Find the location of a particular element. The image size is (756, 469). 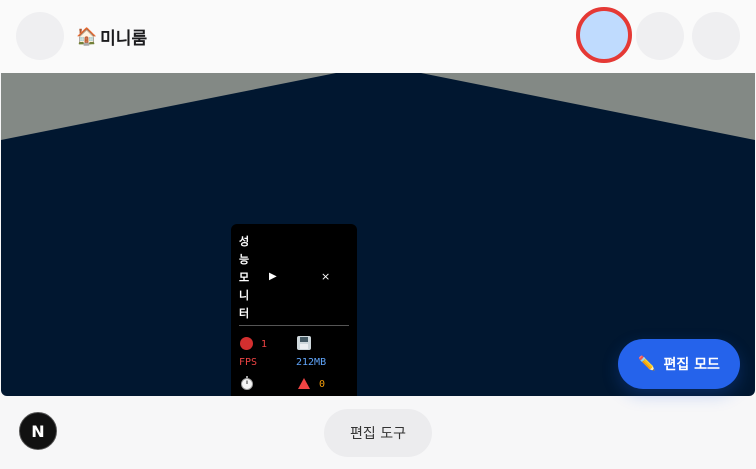

menu-button is located at coordinates (40, 36).